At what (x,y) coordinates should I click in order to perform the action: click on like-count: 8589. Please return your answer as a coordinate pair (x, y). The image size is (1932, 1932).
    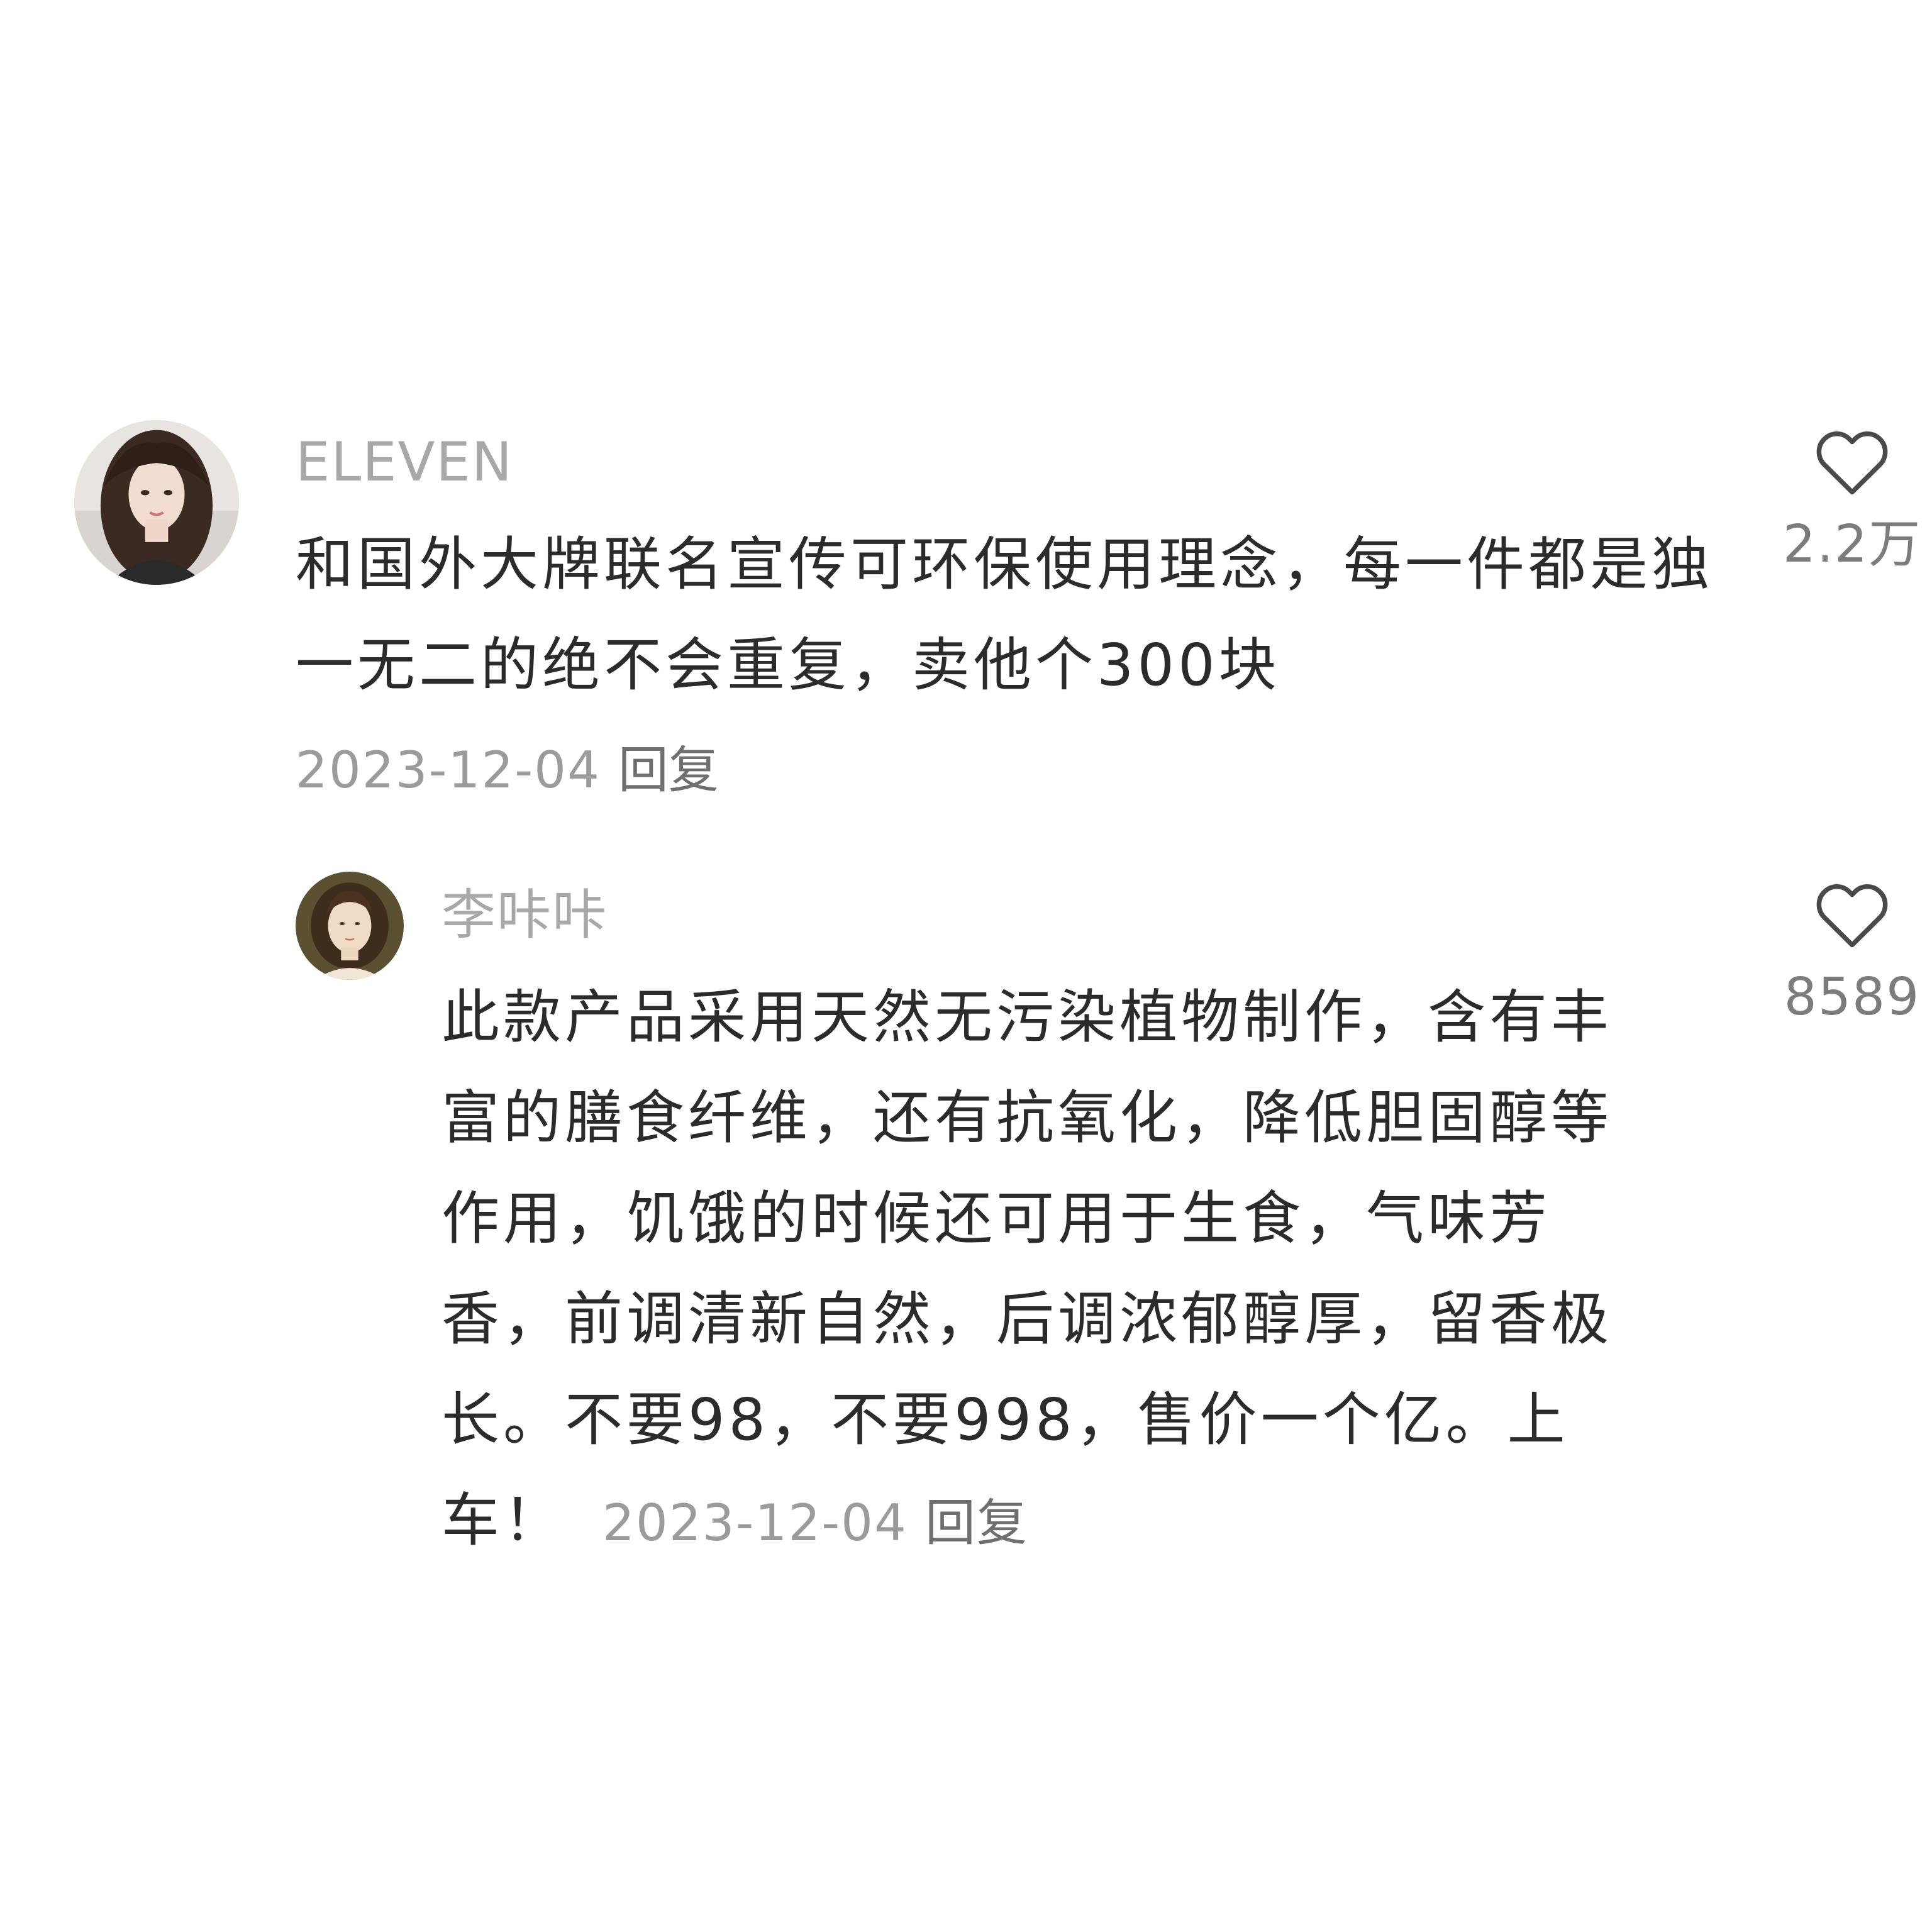
    Looking at the image, I should click on (1852, 997).